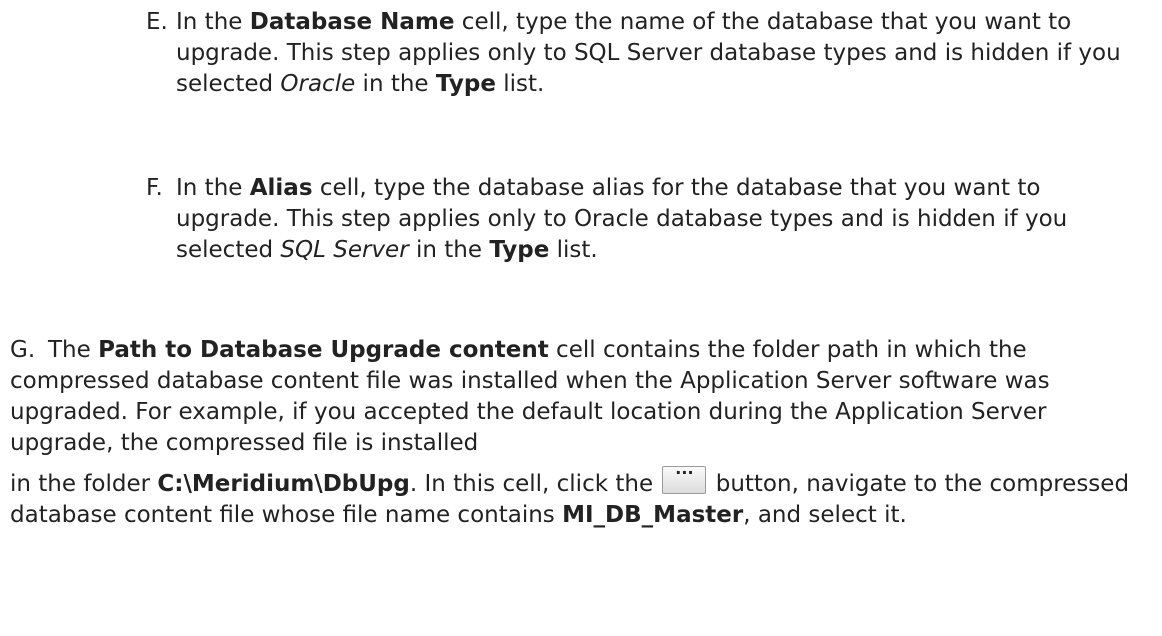 The width and height of the screenshot is (1162, 636). Describe the element at coordinates (535, 484) in the screenshot. I see `step-g-text-4: . In this cell, click the` at that location.